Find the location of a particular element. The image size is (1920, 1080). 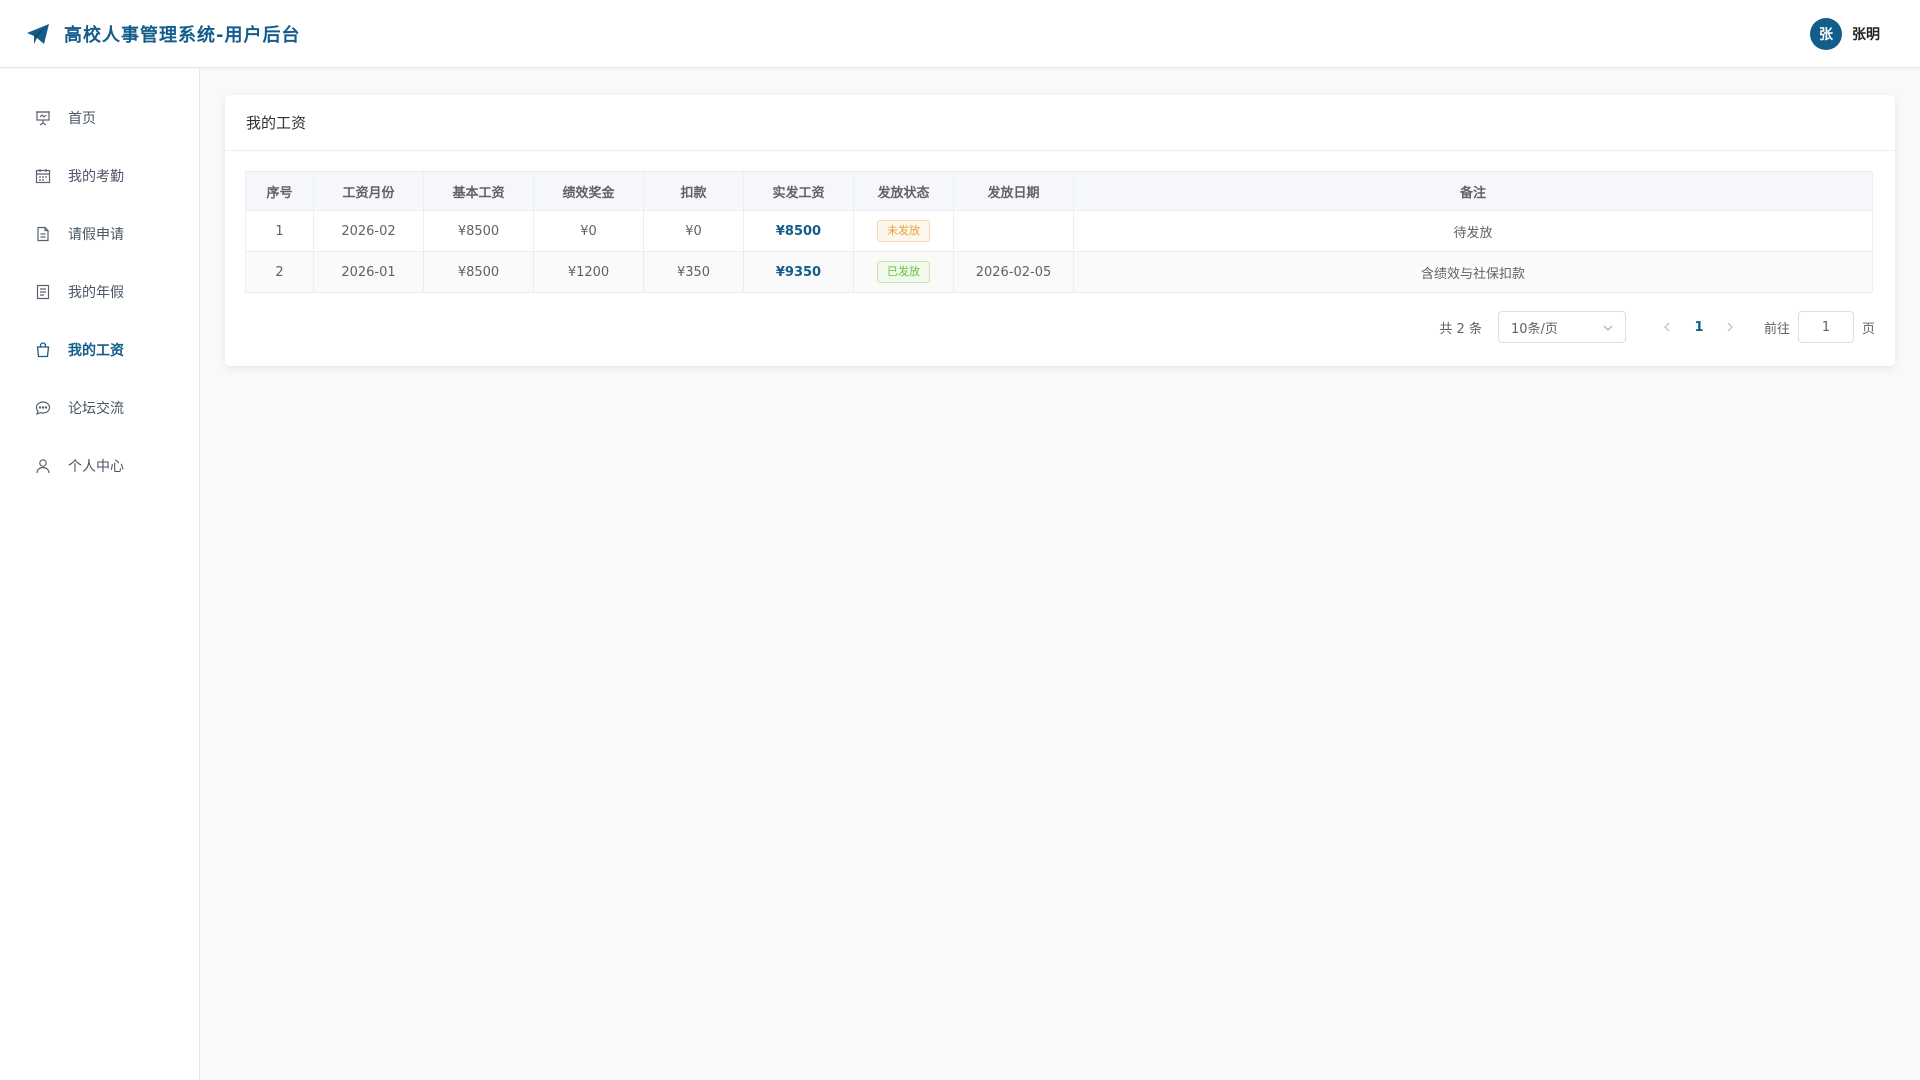

cell-status: 已发放 is located at coordinates (903, 272).